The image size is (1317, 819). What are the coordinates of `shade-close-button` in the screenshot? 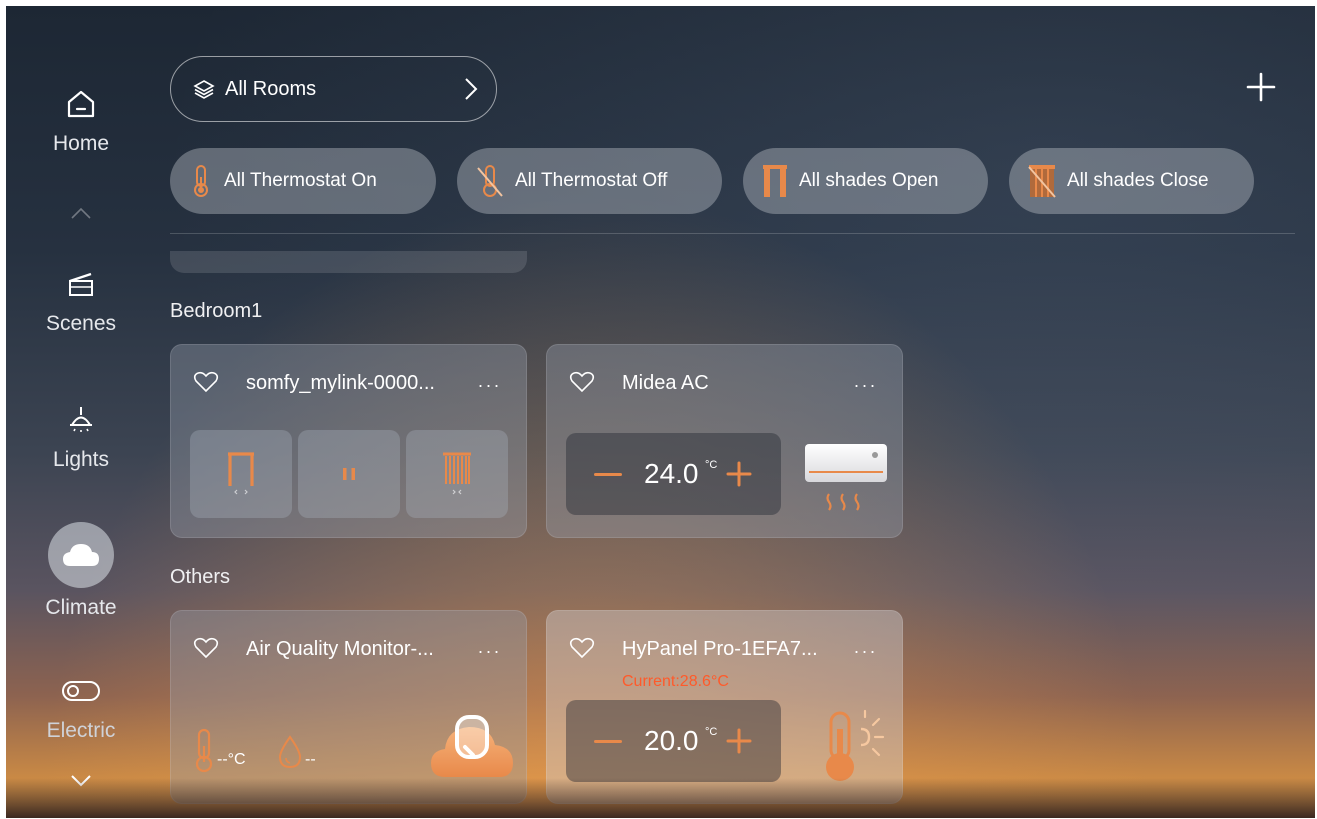 It's located at (457, 474).